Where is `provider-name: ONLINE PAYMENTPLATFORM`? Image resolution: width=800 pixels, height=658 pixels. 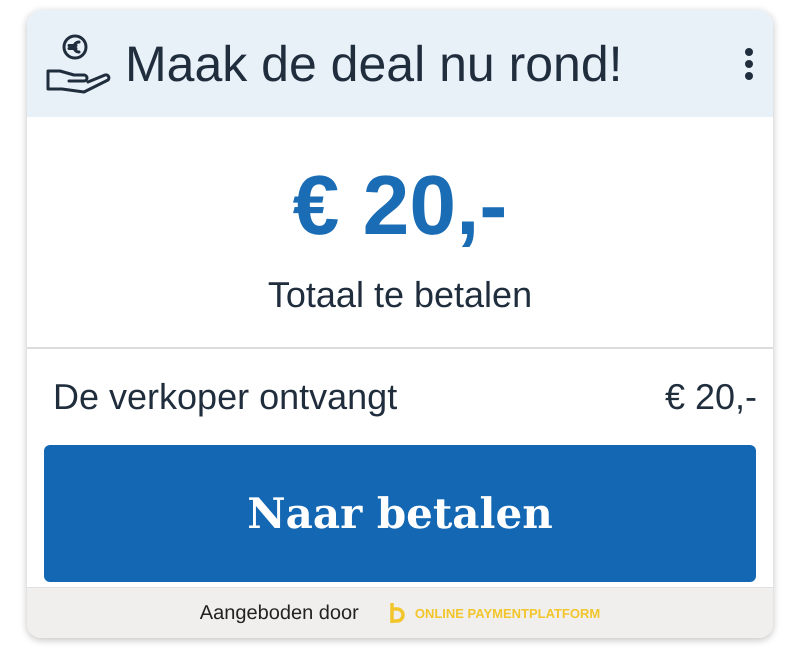
provider-name: ONLINE PAYMENTPLATFORM is located at coordinates (507, 613).